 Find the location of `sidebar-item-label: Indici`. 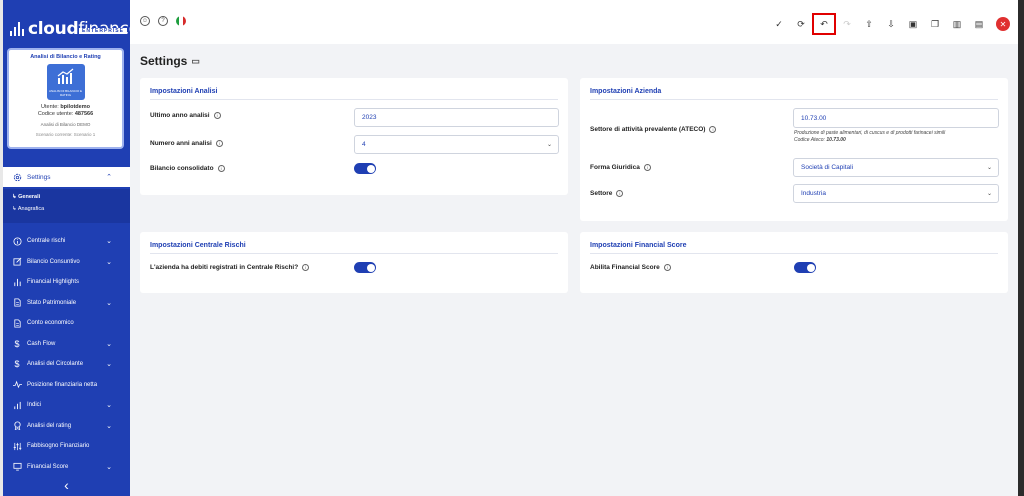

sidebar-item-label: Indici is located at coordinates (34, 405).